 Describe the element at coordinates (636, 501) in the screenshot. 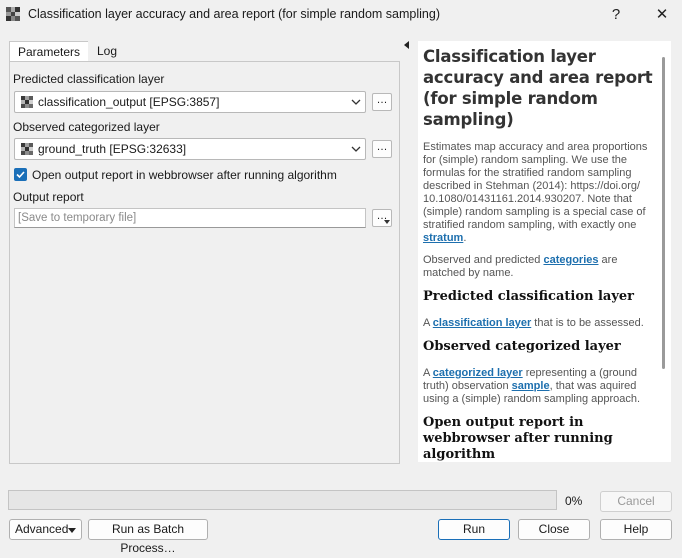

I see `cancel-button: Cancel` at that location.